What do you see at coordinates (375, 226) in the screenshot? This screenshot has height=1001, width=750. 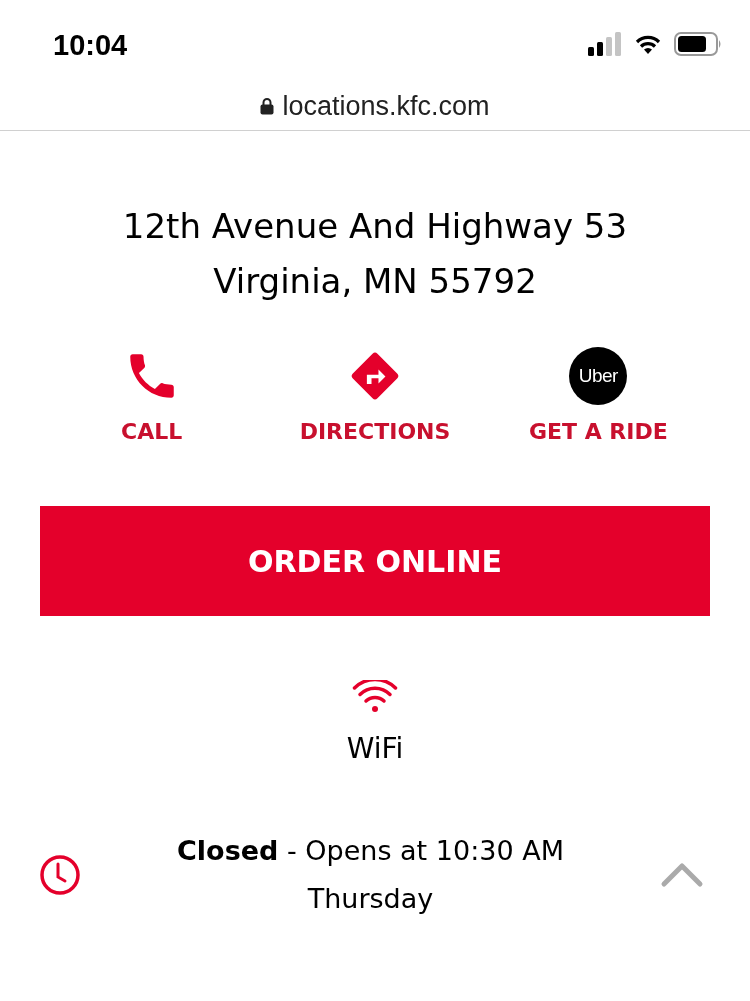 I see `address-line: 12th Avenue And Highway 53` at bounding box center [375, 226].